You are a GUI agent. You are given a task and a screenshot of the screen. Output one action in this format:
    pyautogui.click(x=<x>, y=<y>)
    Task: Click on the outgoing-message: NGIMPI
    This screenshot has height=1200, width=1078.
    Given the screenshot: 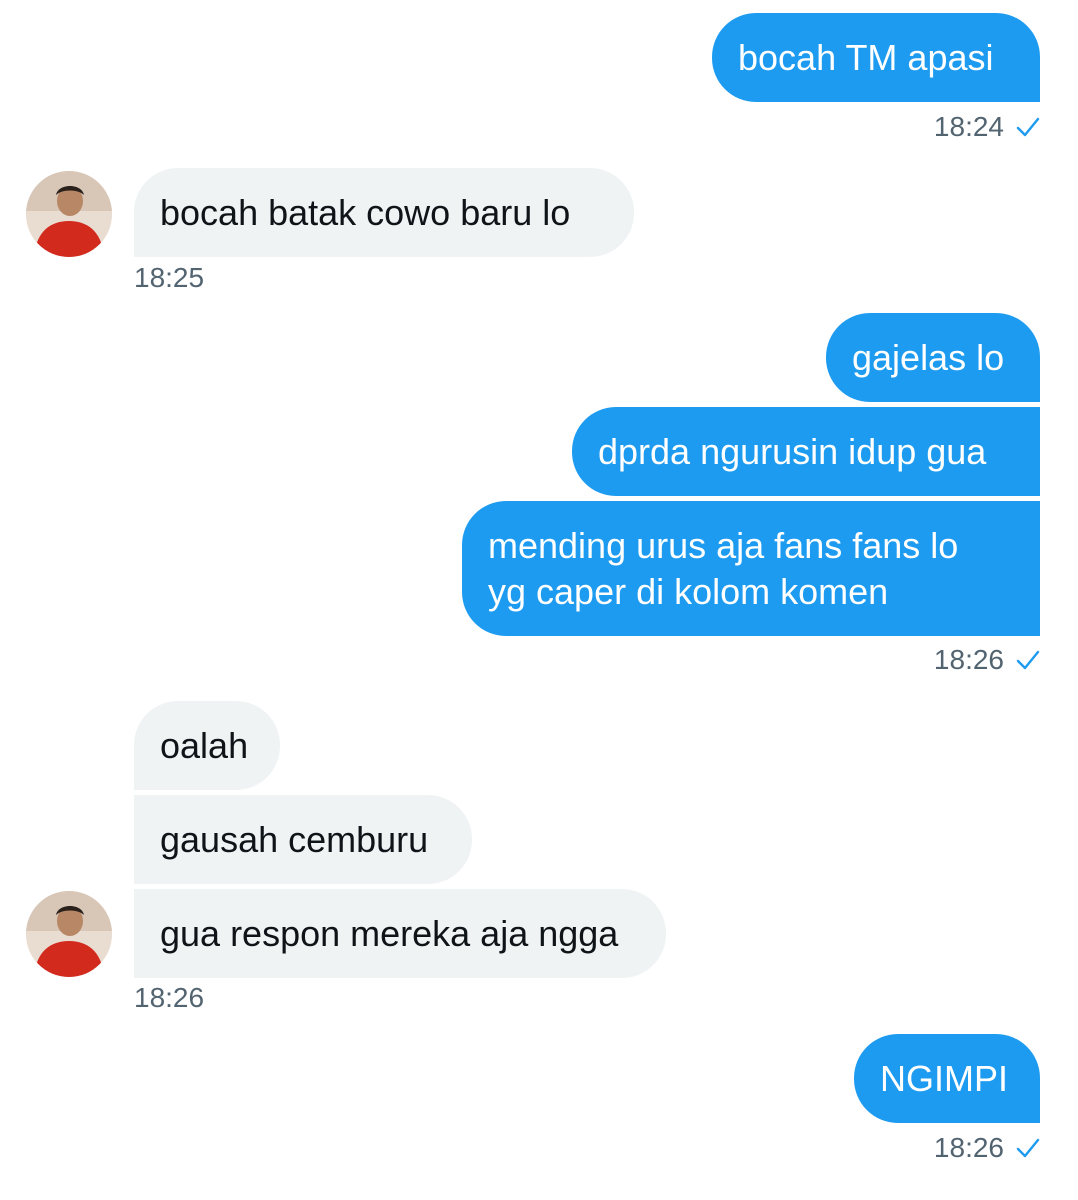 What is the action you would take?
    pyautogui.click(x=947, y=1078)
    